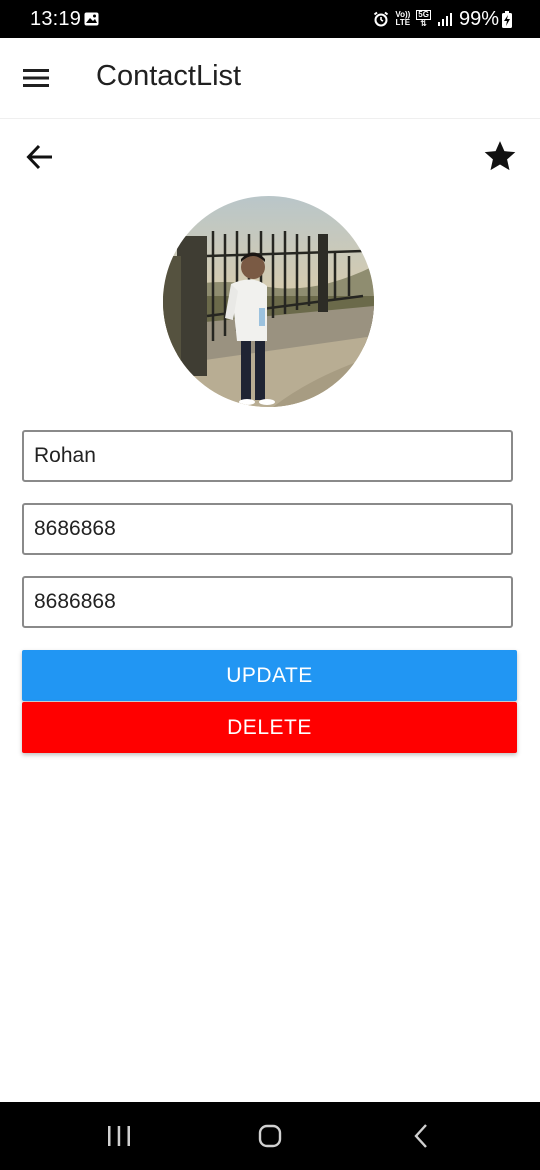 This screenshot has width=540, height=1170. I want to click on status-time: 13:19, so click(56, 19).